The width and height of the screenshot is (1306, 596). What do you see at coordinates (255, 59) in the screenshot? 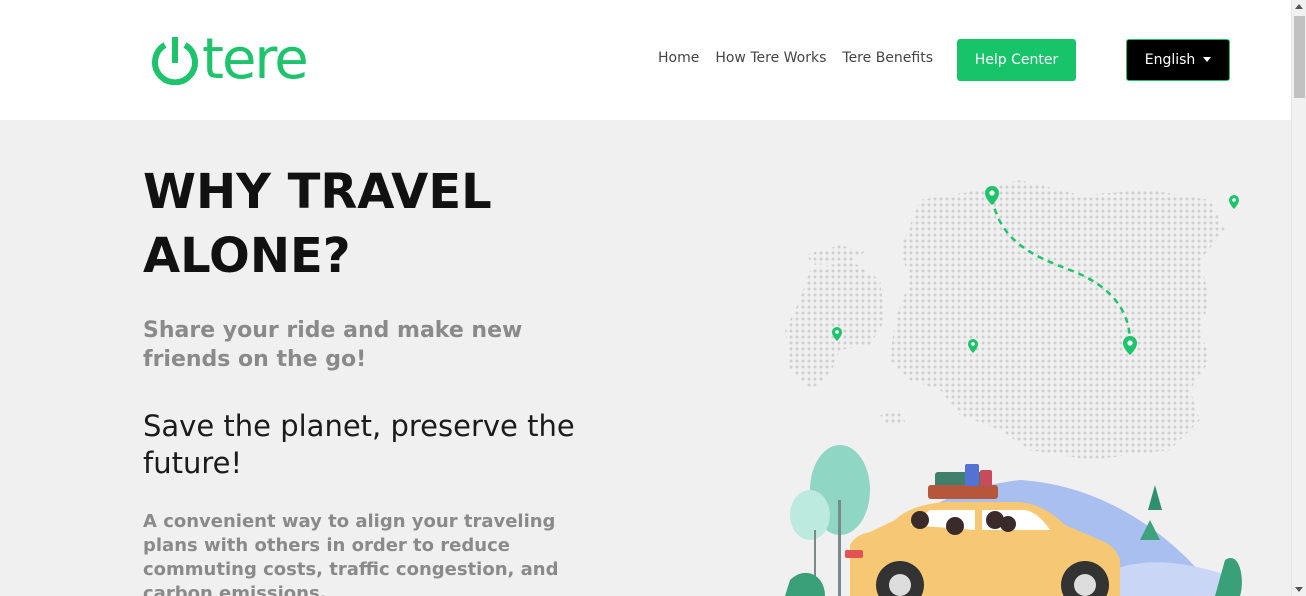
I see `brand-name: tere` at bounding box center [255, 59].